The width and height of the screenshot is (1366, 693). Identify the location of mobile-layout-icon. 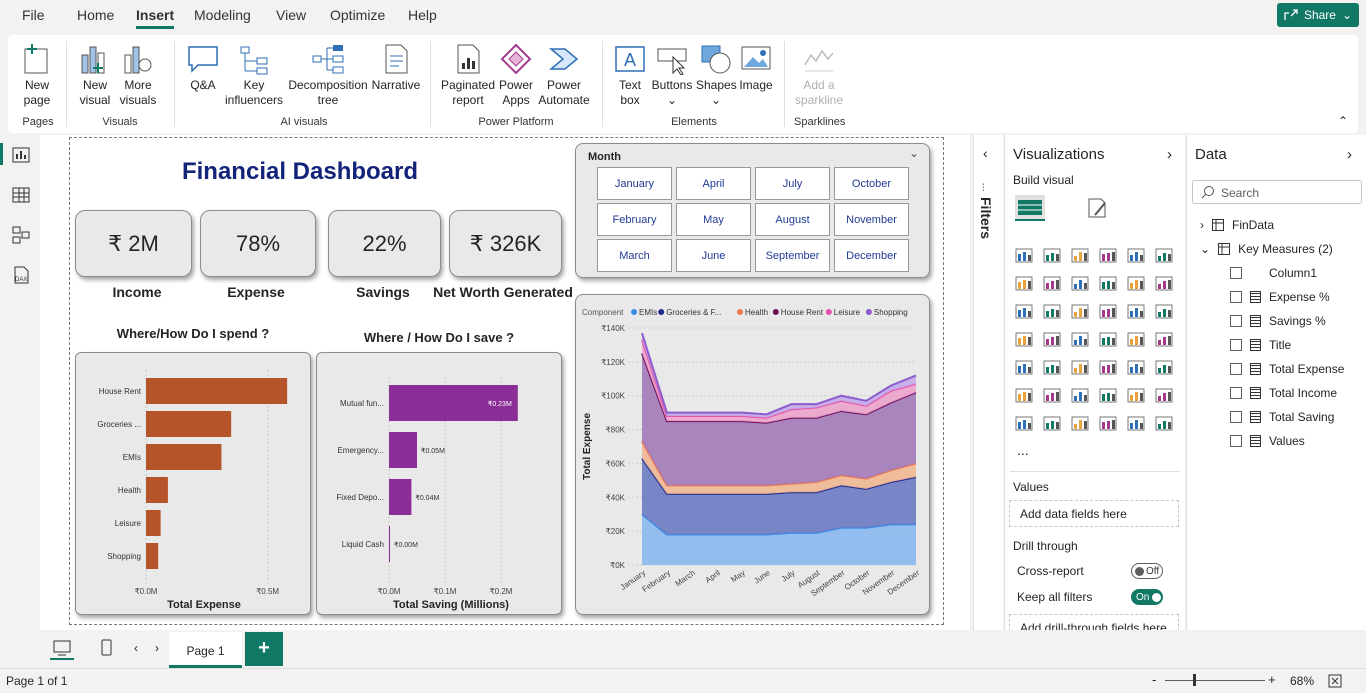
(107, 648).